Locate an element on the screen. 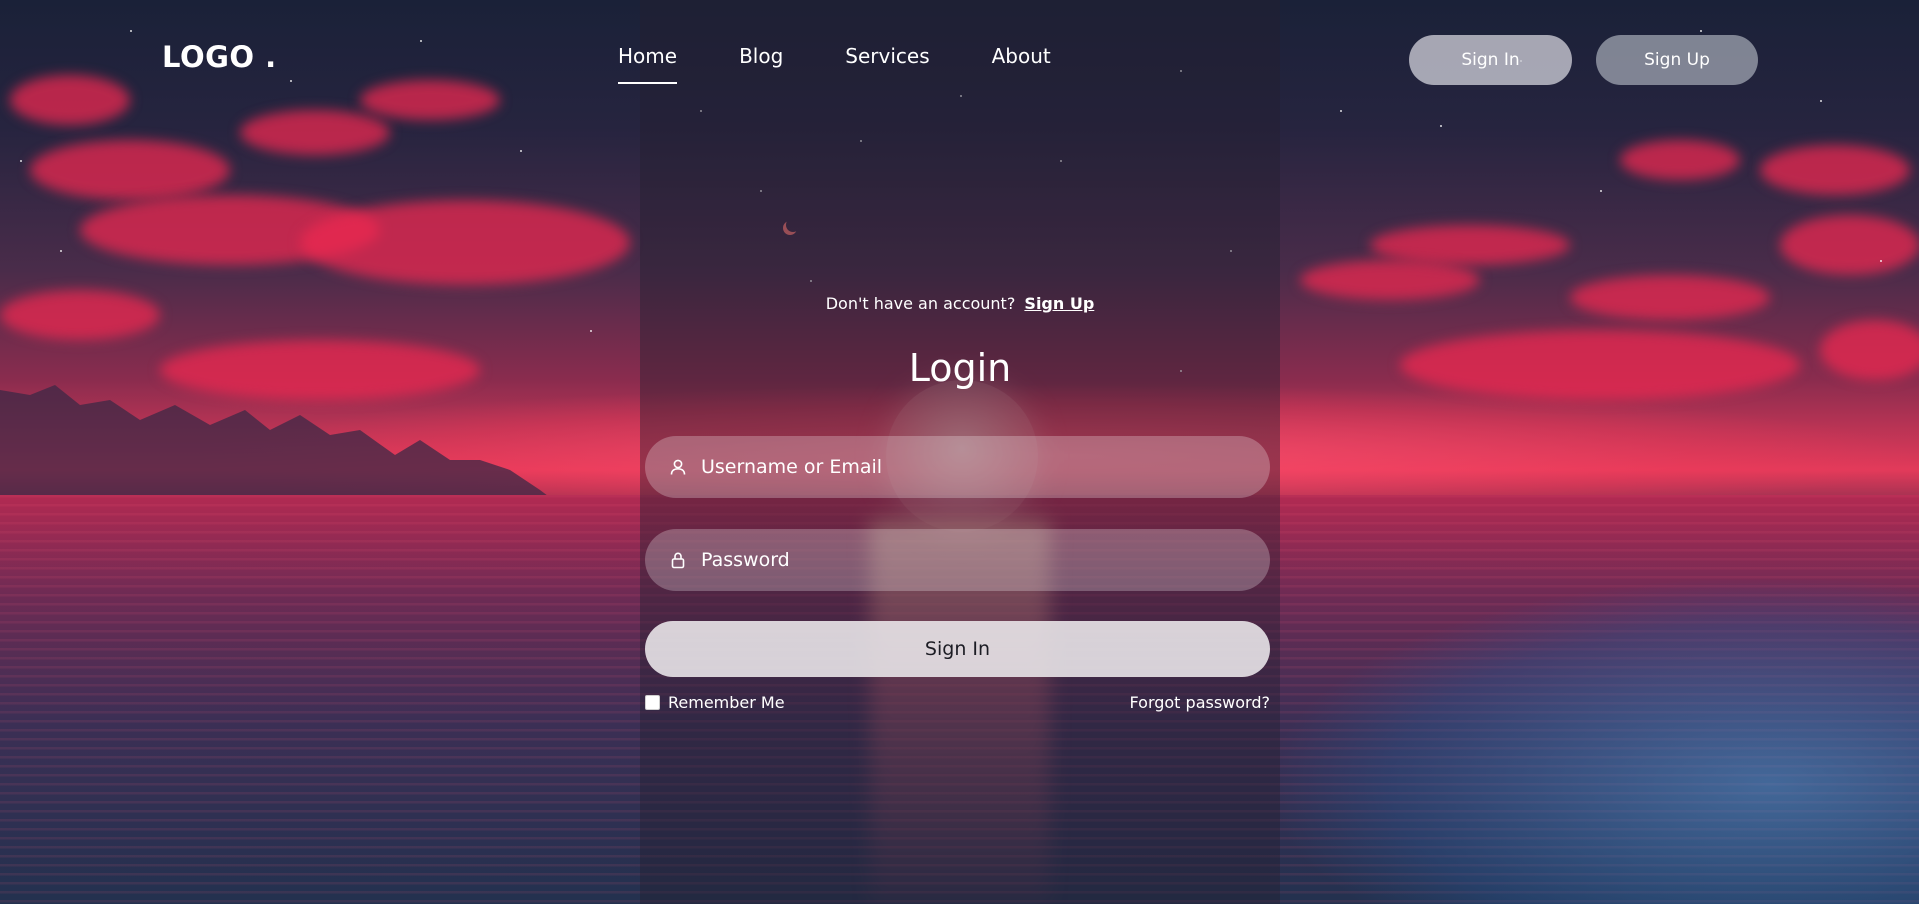 Image resolution: width=1919 pixels, height=904 pixels. header-sign-in-button: Sign In is located at coordinates (1490, 60).